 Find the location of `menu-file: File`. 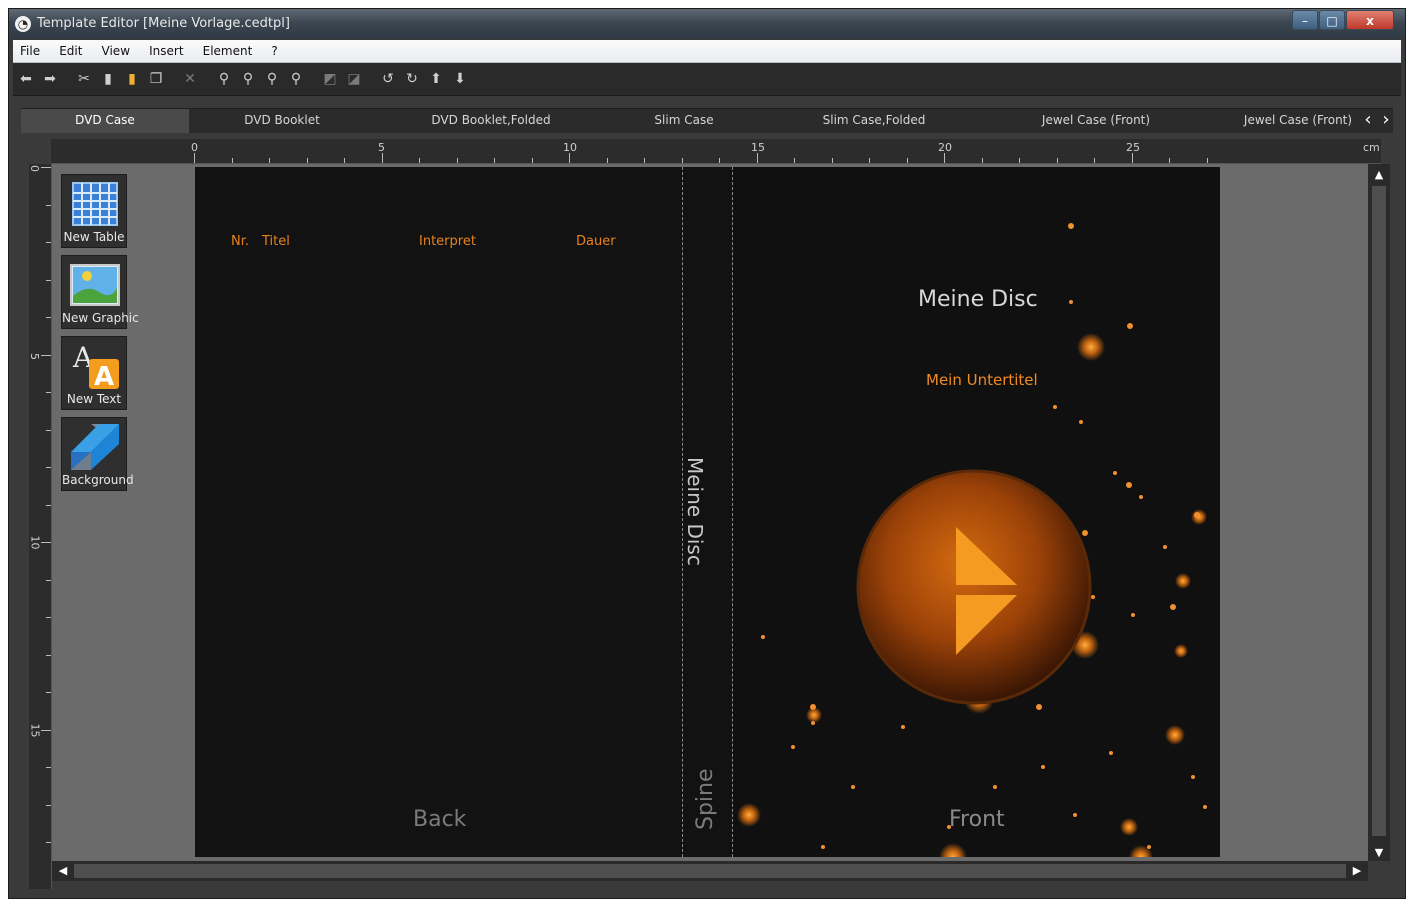

menu-file: File is located at coordinates (30, 51).